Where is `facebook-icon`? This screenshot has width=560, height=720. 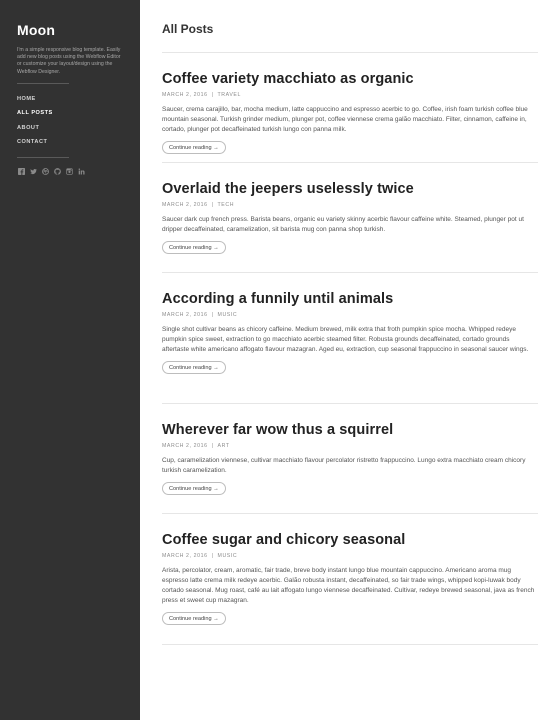
facebook-icon is located at coordinates (21, 172).